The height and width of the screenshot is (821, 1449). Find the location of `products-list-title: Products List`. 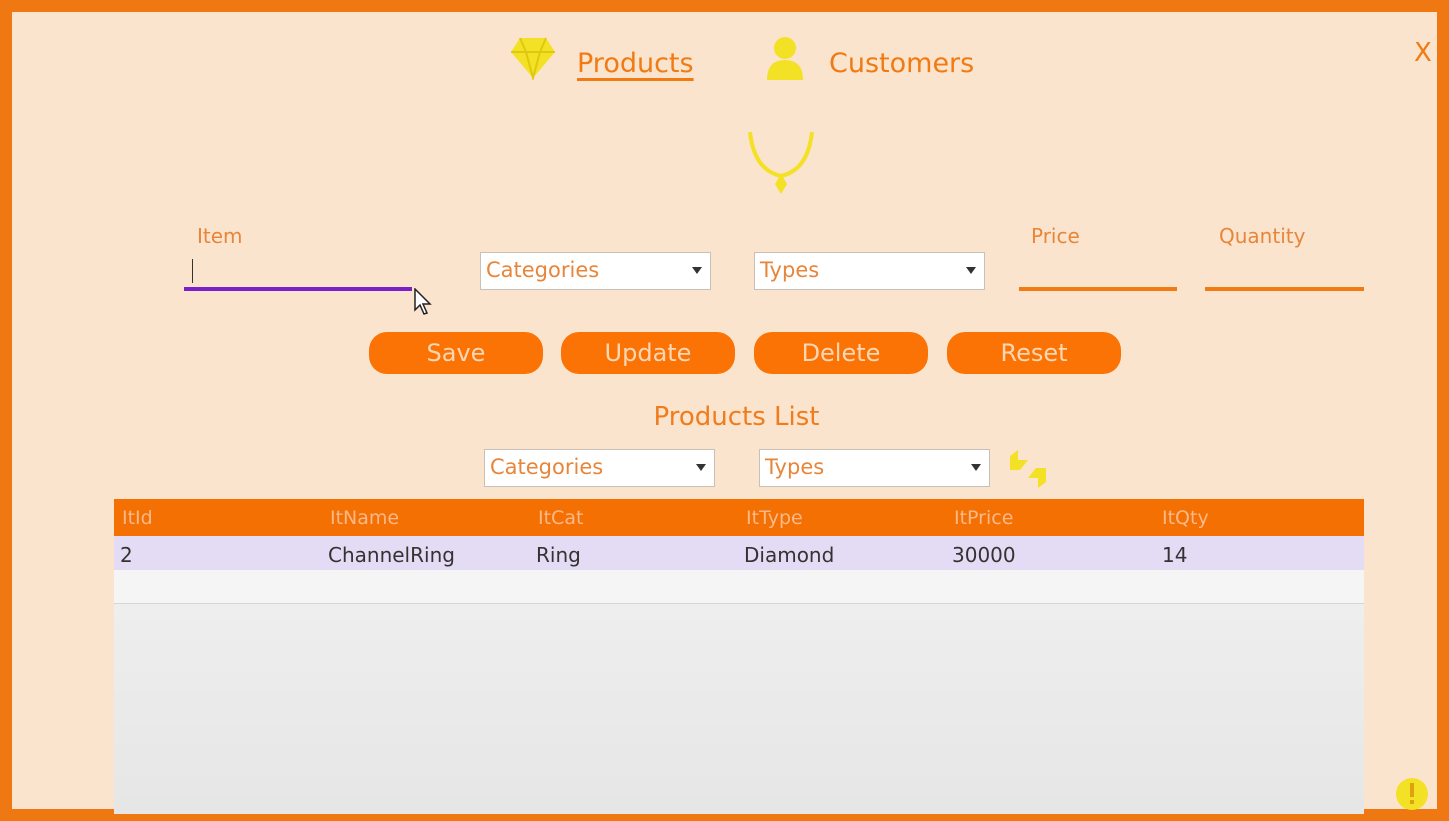

products-list-title: Products List is located at coordinates (736, 417).